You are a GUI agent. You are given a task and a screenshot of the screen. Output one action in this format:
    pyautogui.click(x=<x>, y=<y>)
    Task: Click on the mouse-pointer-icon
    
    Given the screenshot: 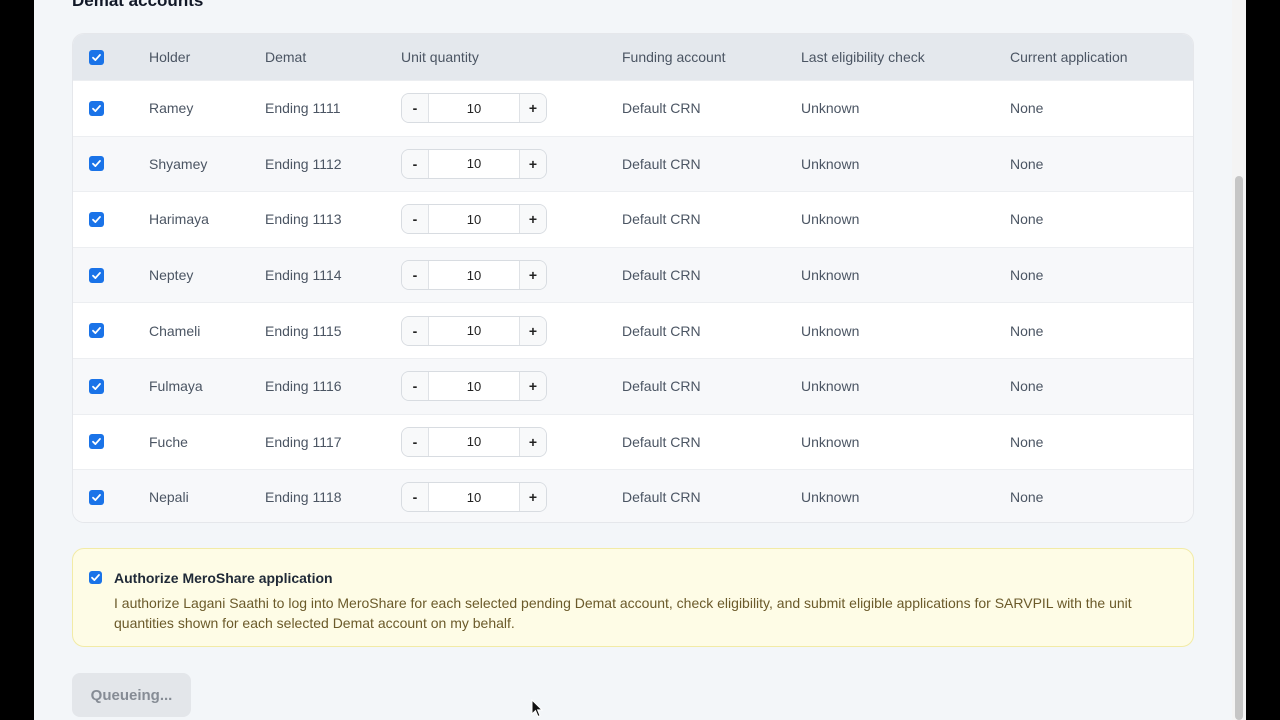 What is the action you would take?
    pyautogui.click(x=537, y=708)
    